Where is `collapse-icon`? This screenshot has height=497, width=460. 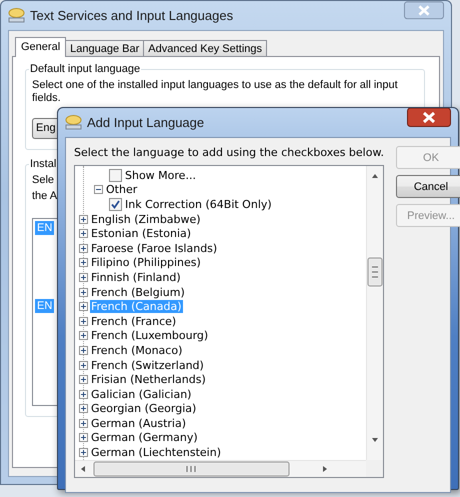
collapse-icon is located at coordinates (98, 189).